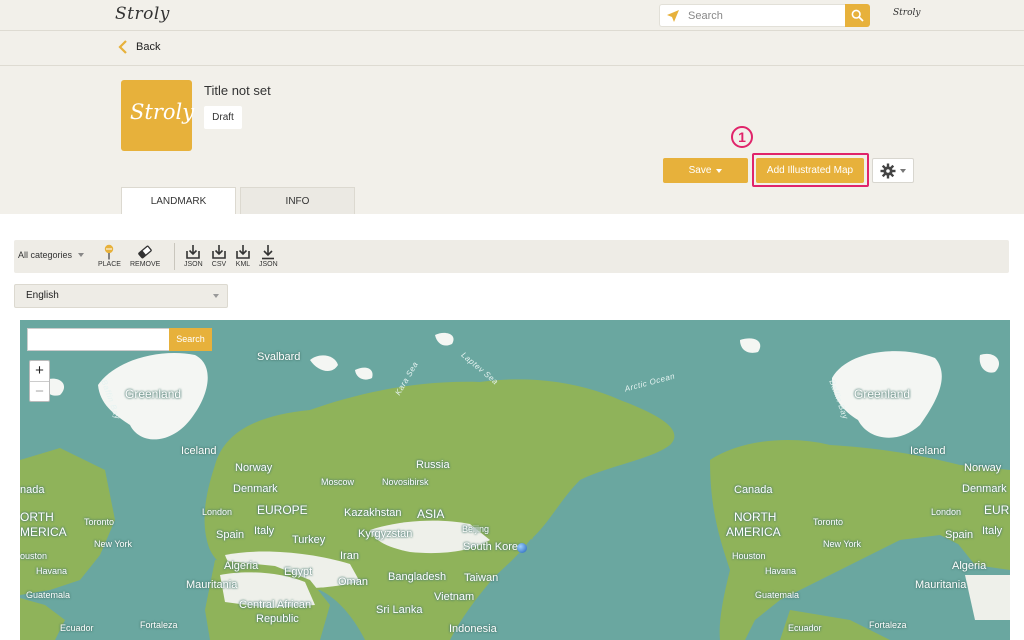 This screenshot has width=1024, height=640. Describe the element at coordinates (431, 514) in the screenshot. I see `map-label: ASIA` at that location.